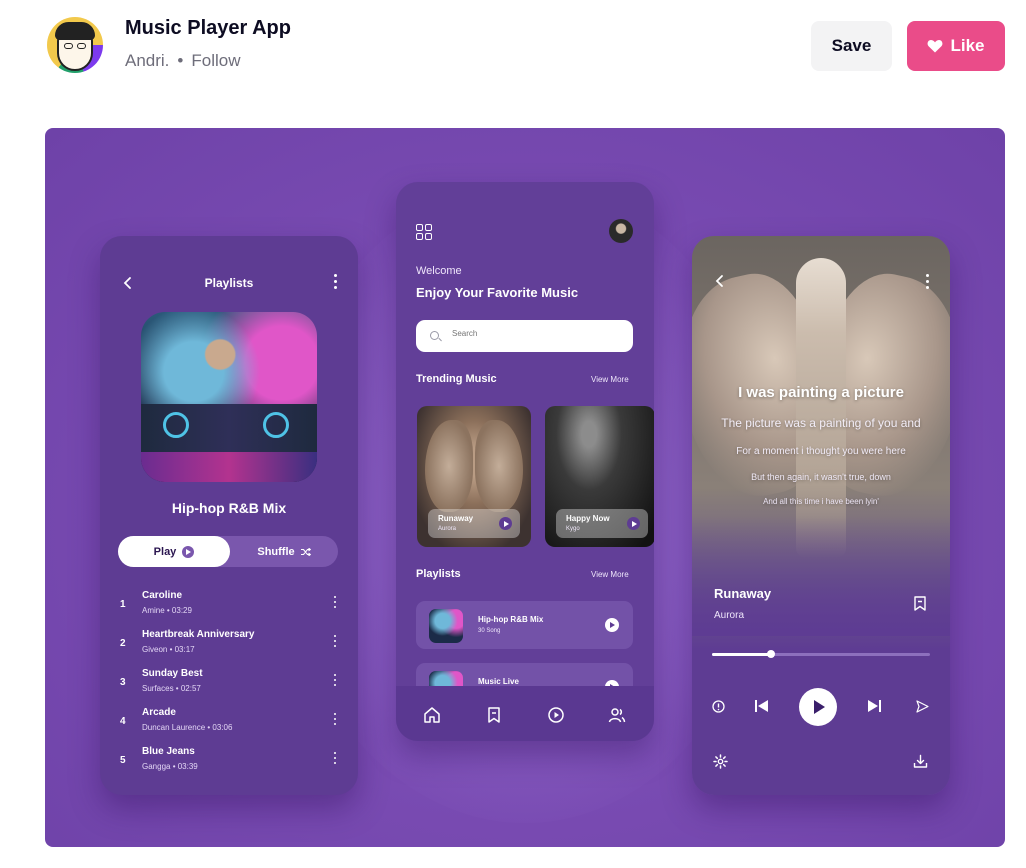 Image resolution: width=1026 pixels, height=868 pixels. I want to click on info-icon, so click(718, 706).